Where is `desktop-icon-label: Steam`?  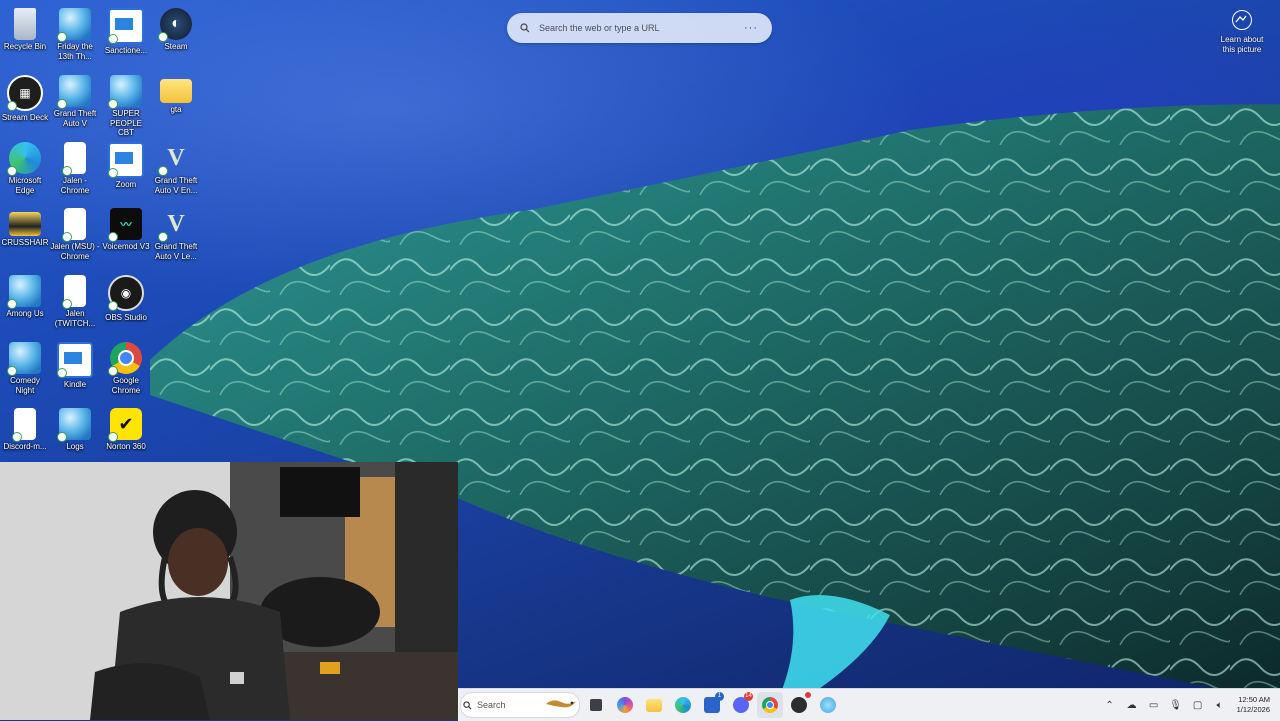
desktop-icon-label: Steam is located at coordinates (176, 46).